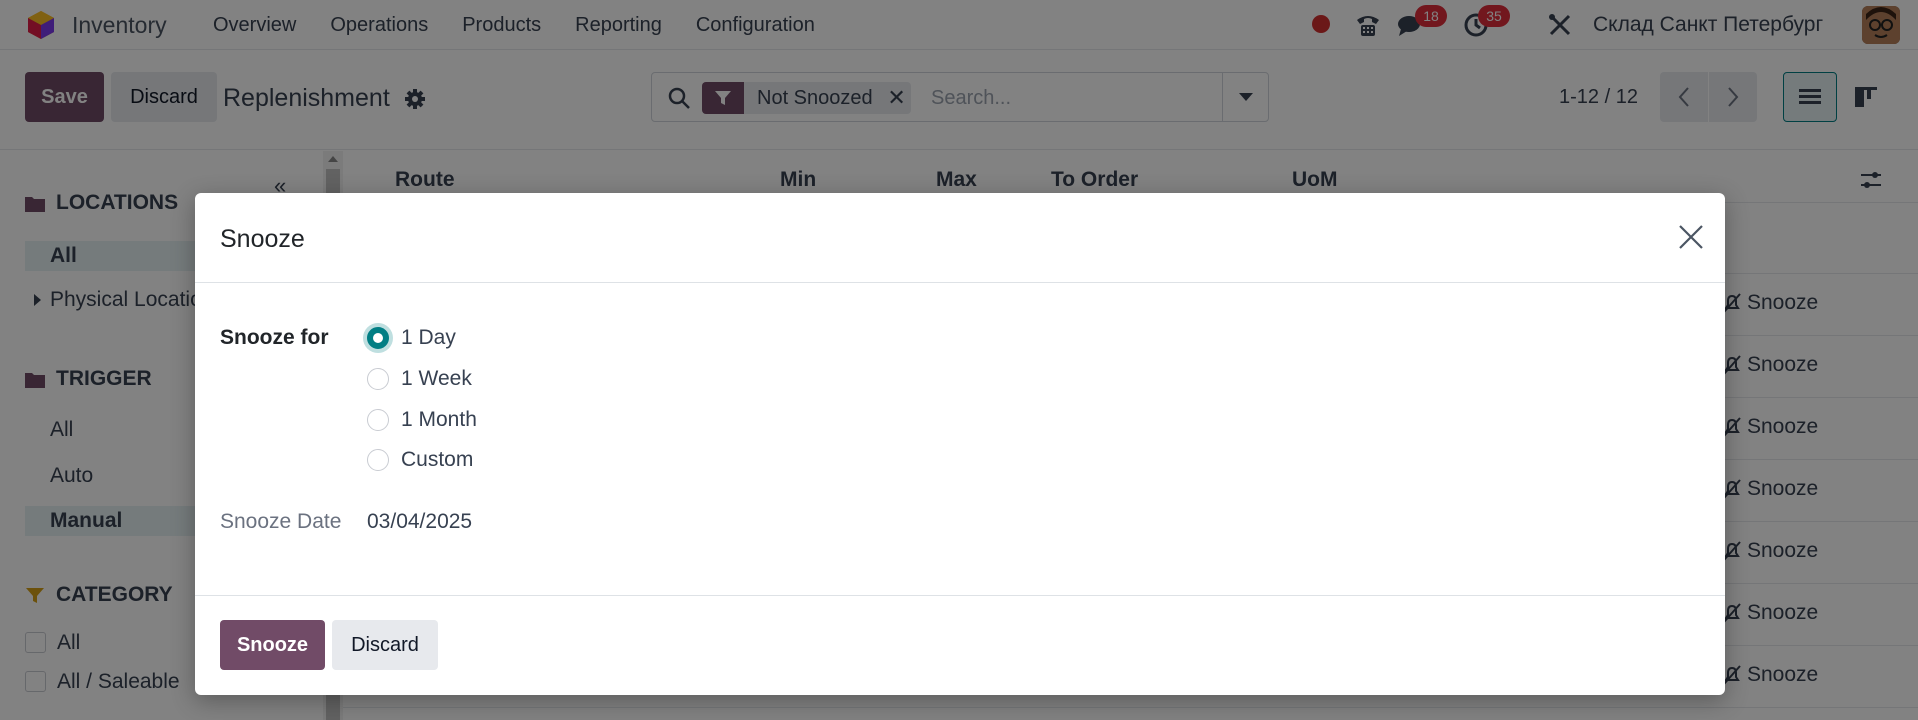 This screenshot has width=1918, height=720. I want to click on dialog-discard-button: Discard, so click(385, 645).